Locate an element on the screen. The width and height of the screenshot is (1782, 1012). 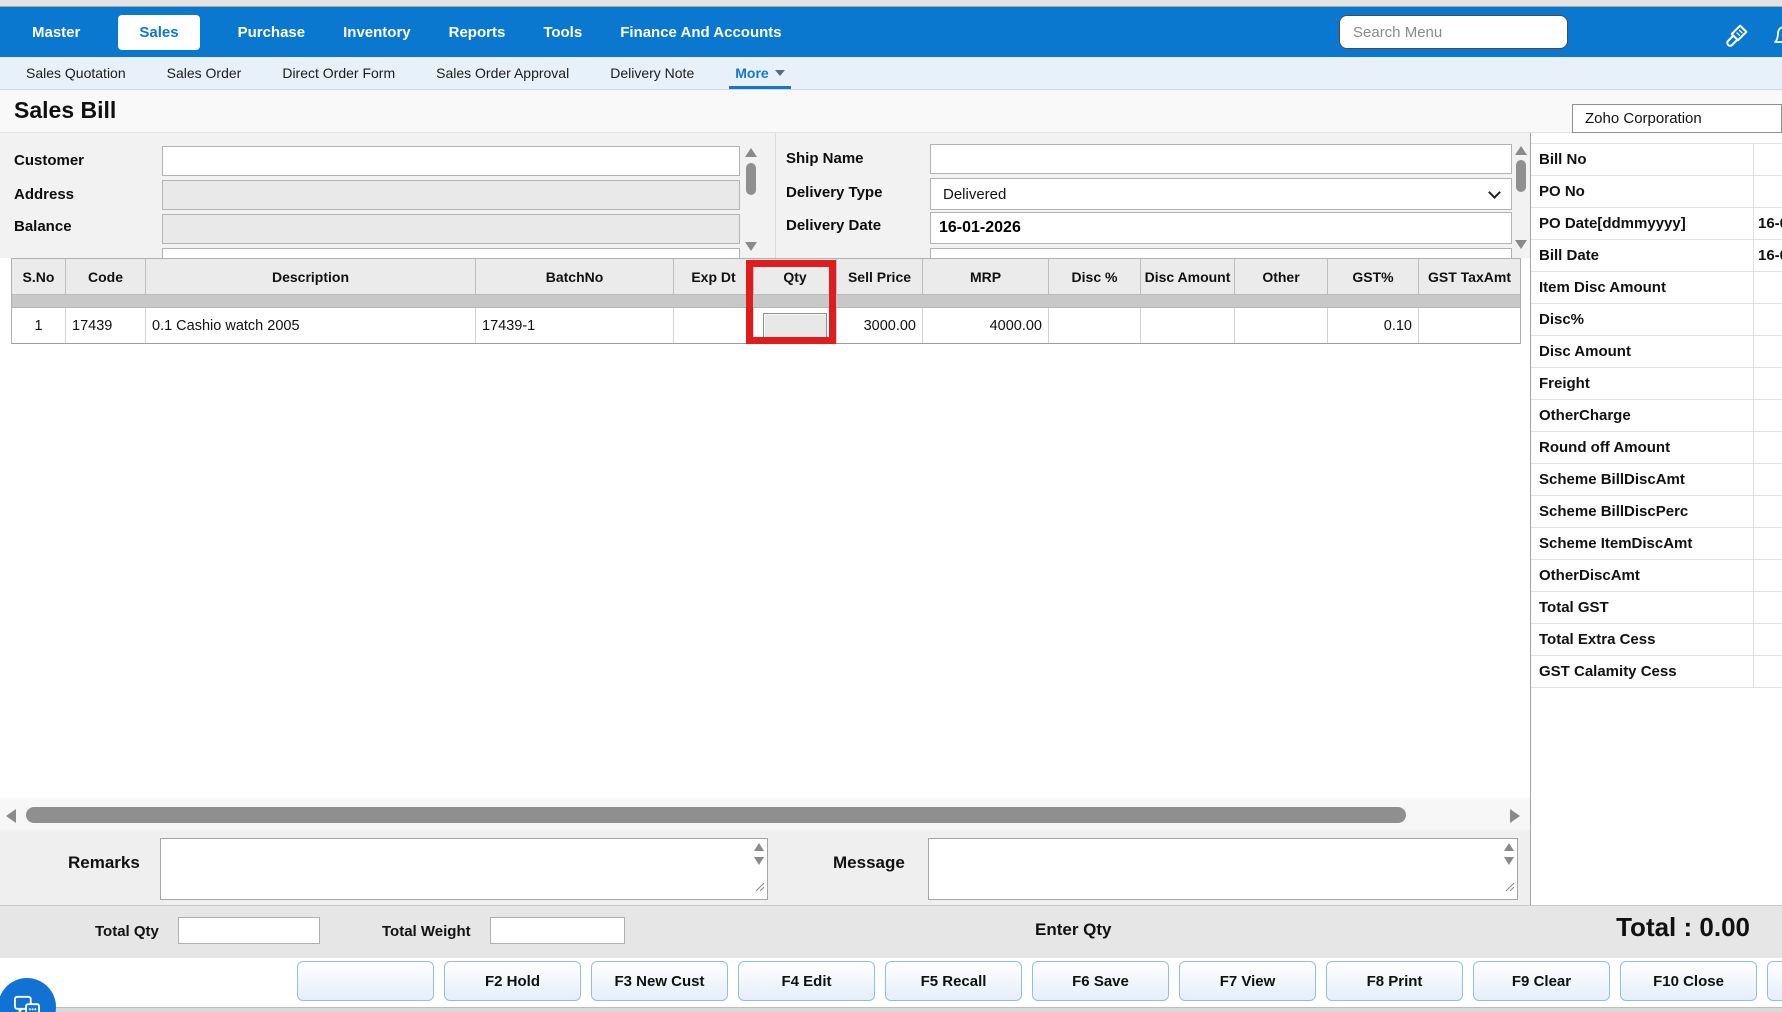
cell-description: 0.1 Cashio watch 2005 is located at coordinates (311, 325).